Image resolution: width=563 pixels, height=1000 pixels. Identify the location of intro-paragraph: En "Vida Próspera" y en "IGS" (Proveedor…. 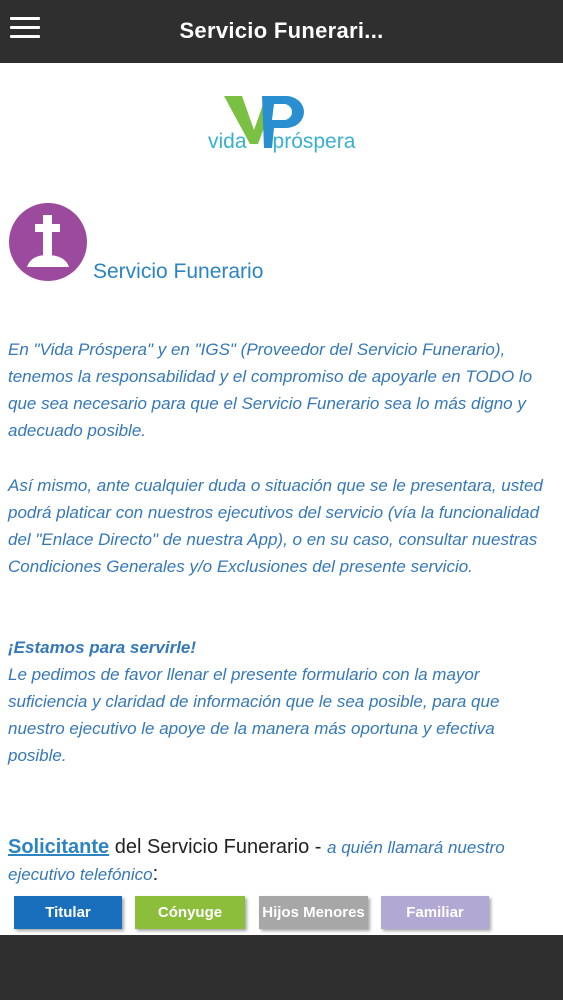
(270, 390).